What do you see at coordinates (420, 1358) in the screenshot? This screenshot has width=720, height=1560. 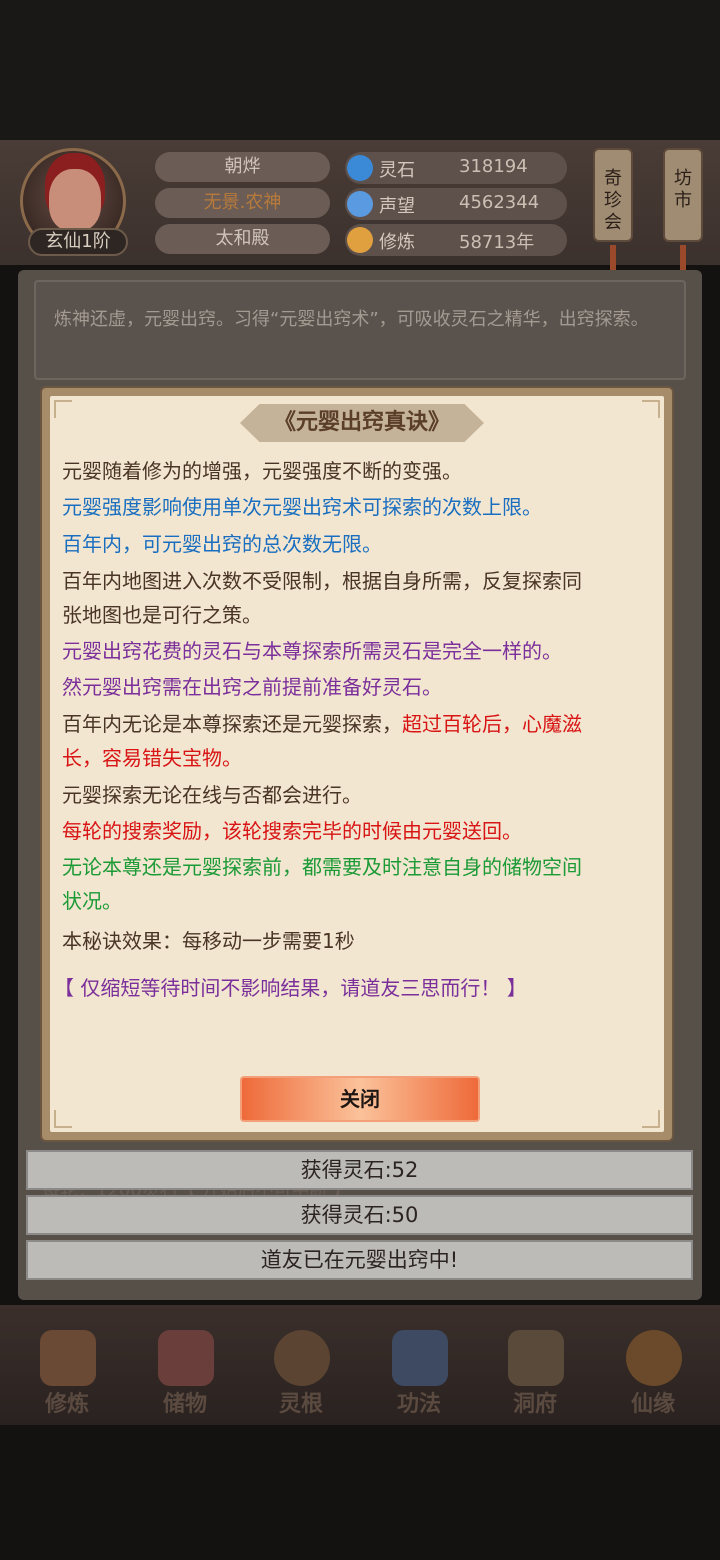 I see `technique-book-icon` at bounding box center [420, 1358].